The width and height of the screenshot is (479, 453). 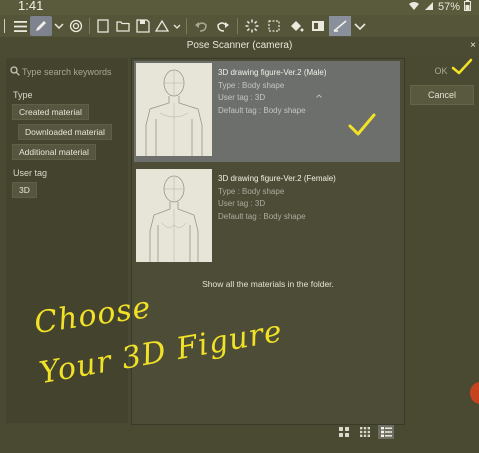 I want to click on hamburger-menu-icon, so click(x=20, y=26).